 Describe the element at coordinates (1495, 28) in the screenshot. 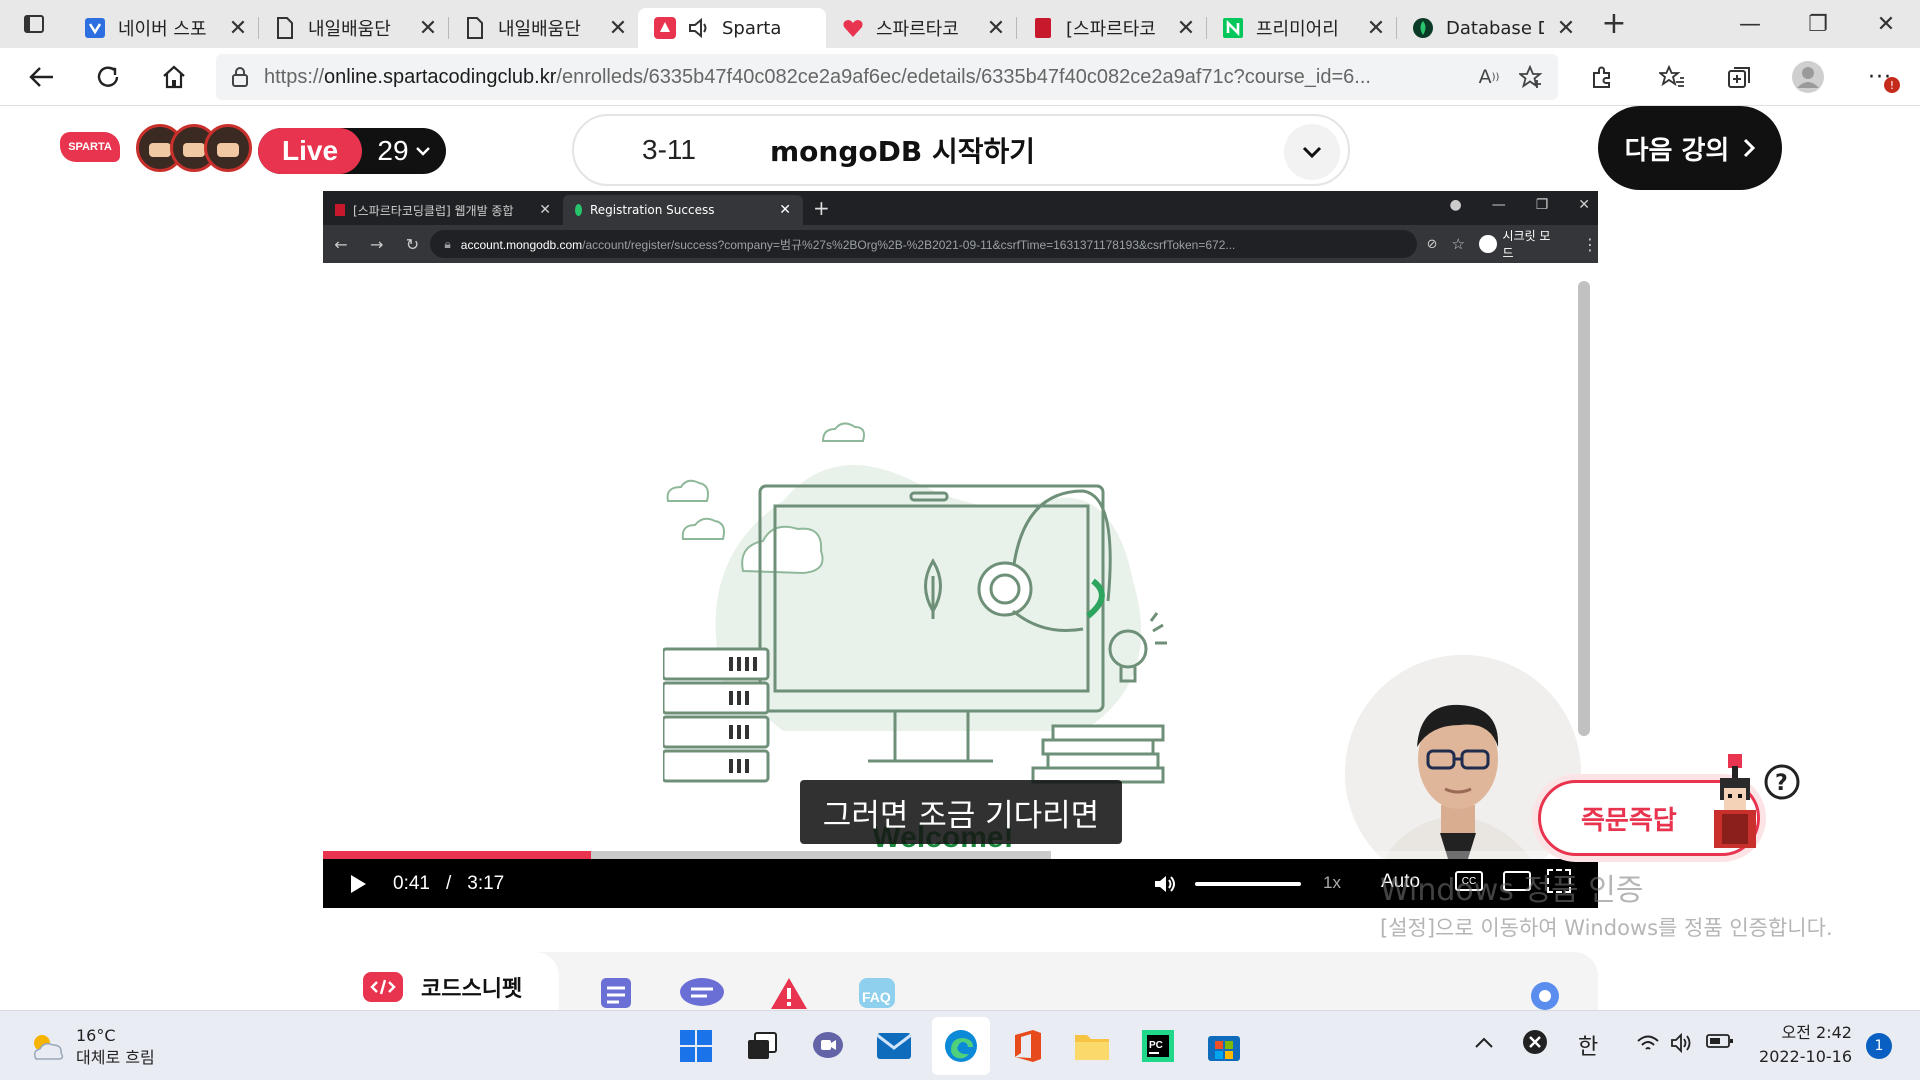

I see `tab-title: Database D` at that location.